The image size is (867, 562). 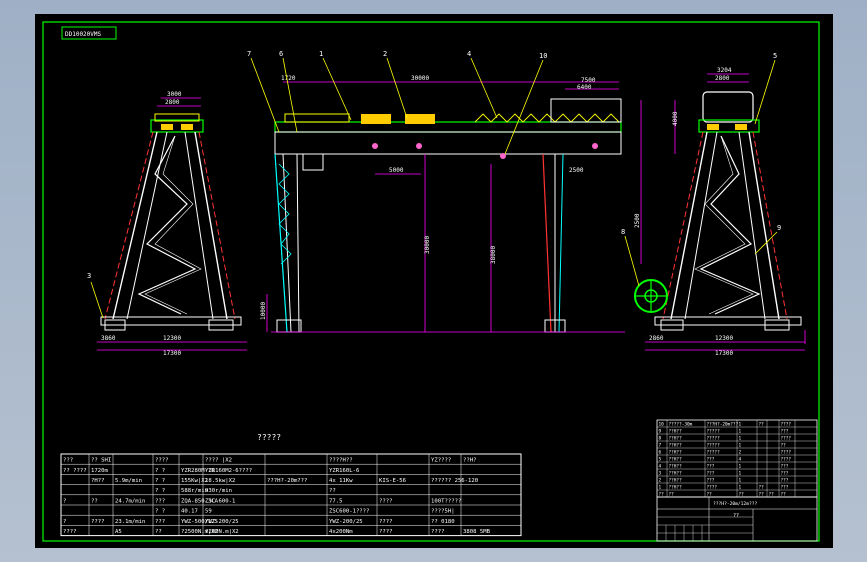 What do you see at coordinates (543, 56) in the screenshot?
I see `callout-10: 10` at bounding box center [543, 56].